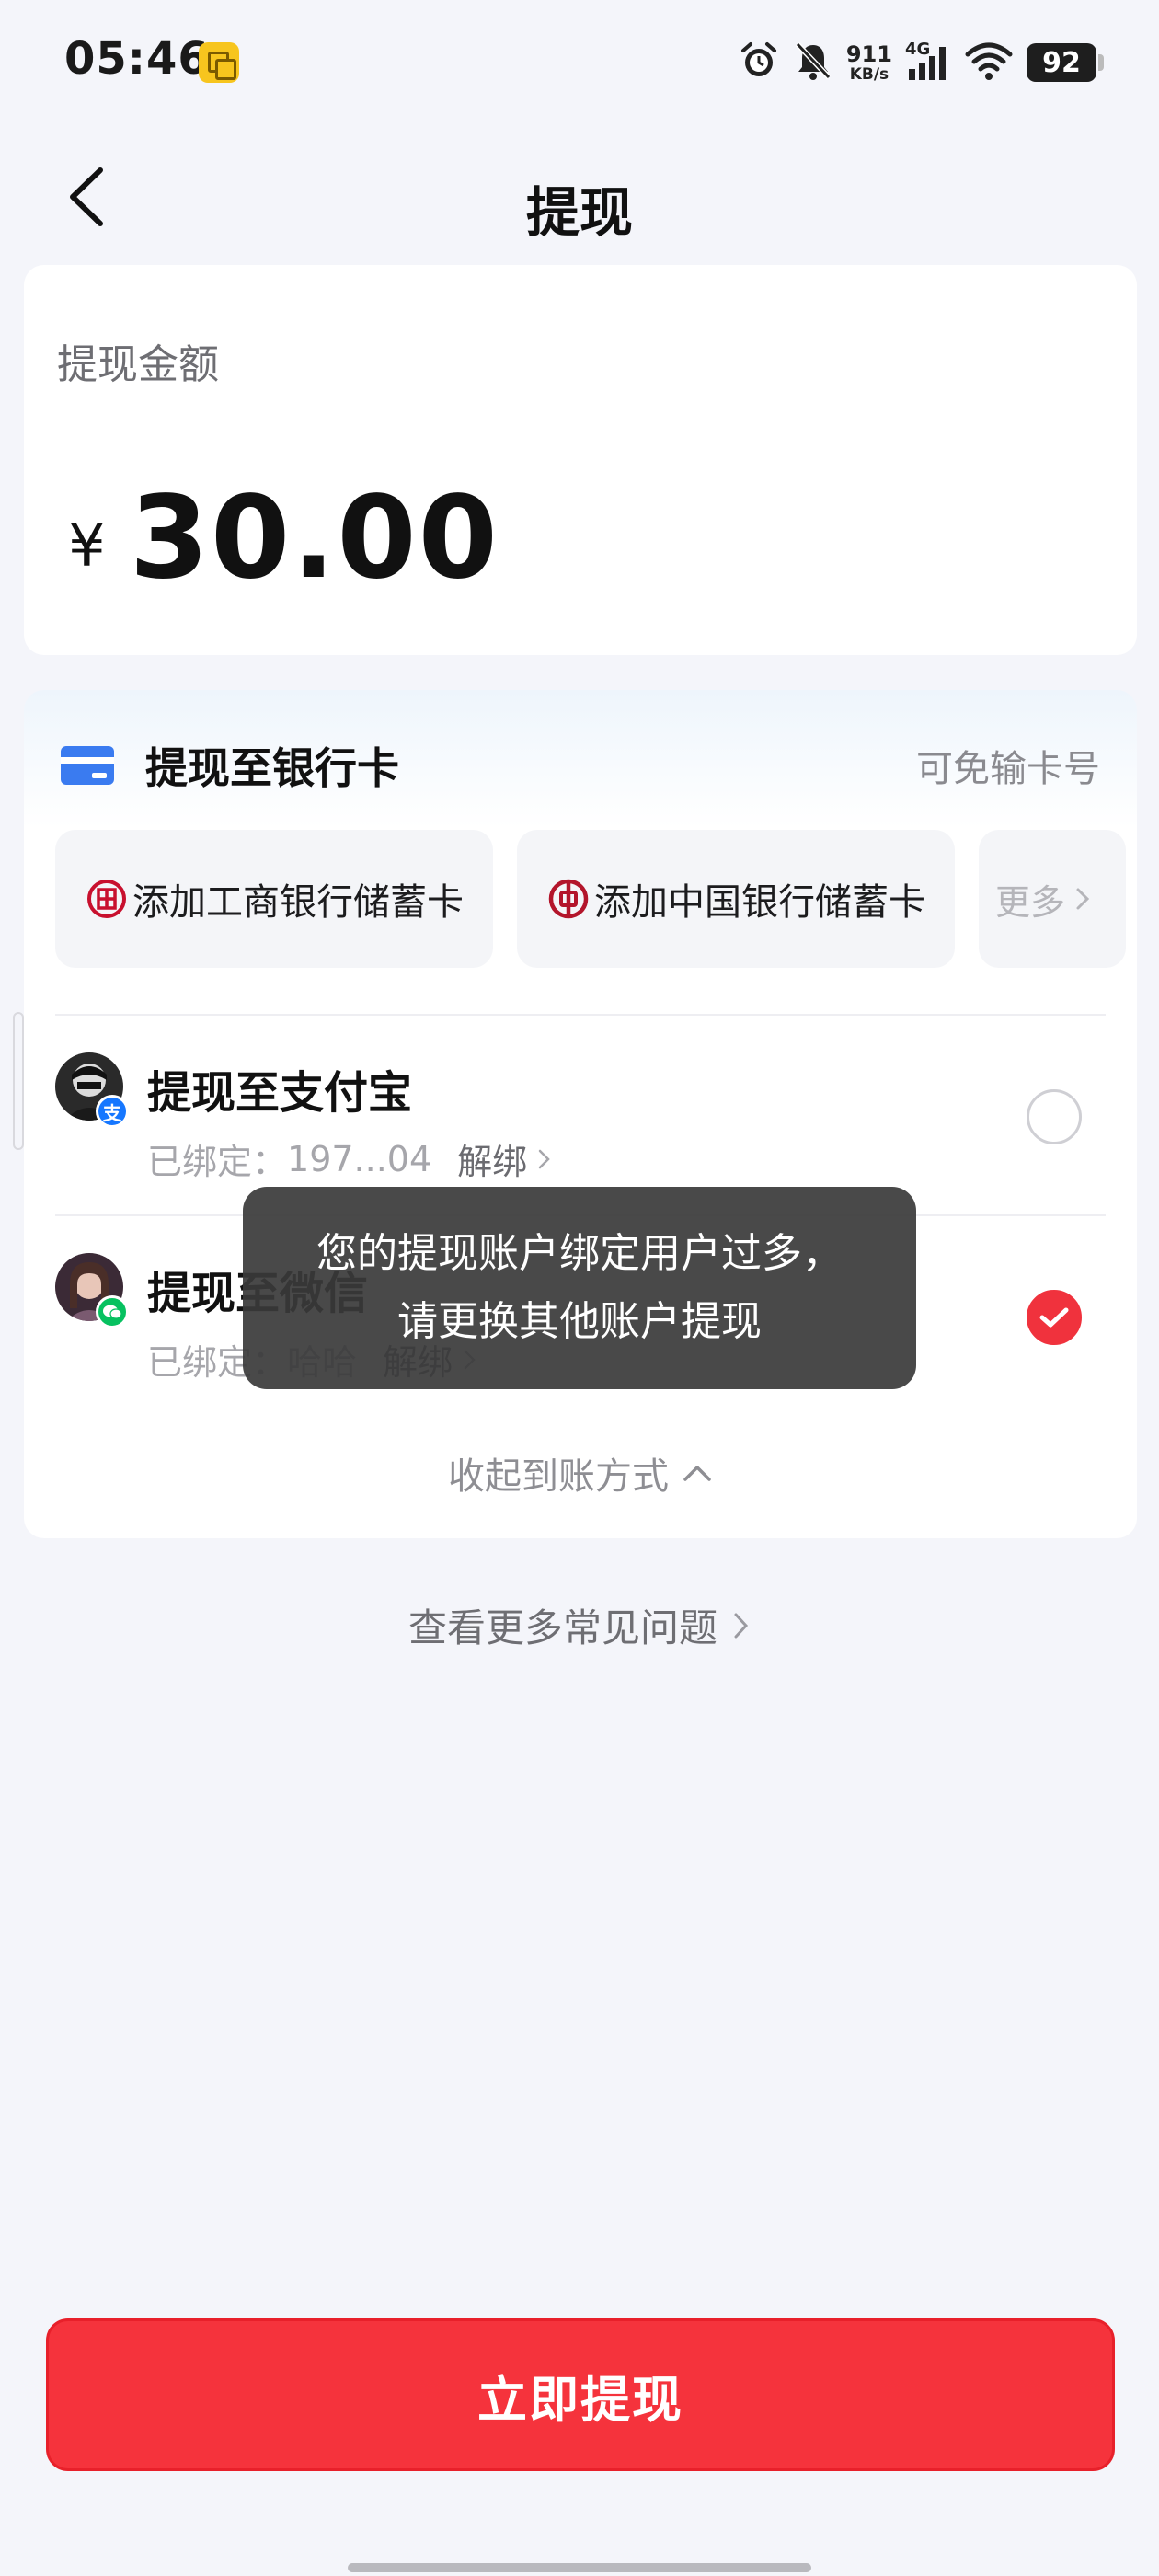 Image resolution: width=1159 pixels, height=2576 pixels. I want to click on currency-symbol: ¥, so click(87, 546).